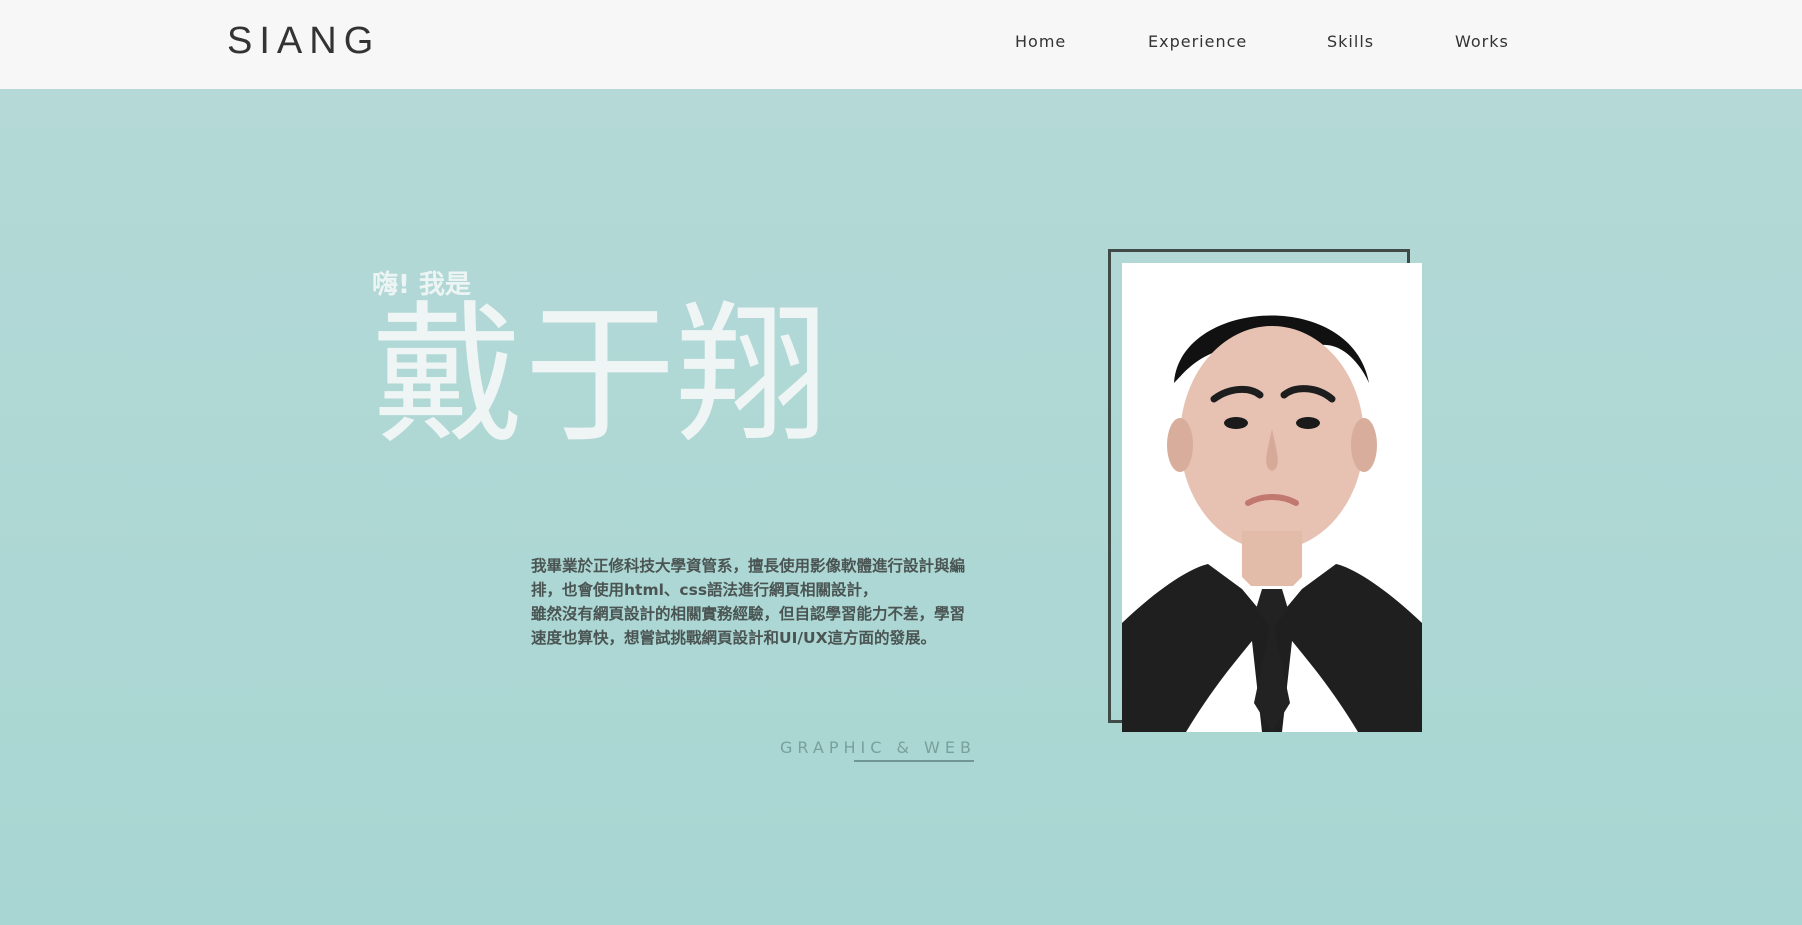  What do you see at coordinates (704, 590) in the screenshot?
I see `intro-line: 排，也會使用html、css語法進行網頁相關設計，` at bounding box center [704, 590].